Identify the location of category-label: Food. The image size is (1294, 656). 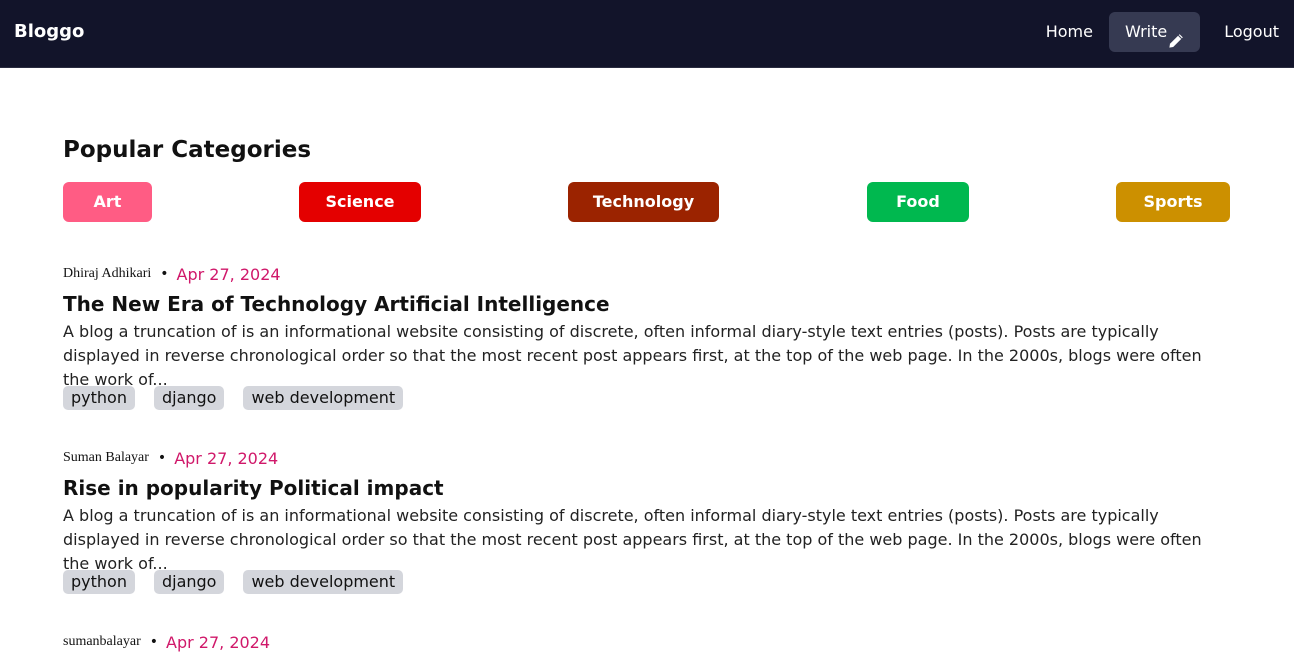
(918, 201).